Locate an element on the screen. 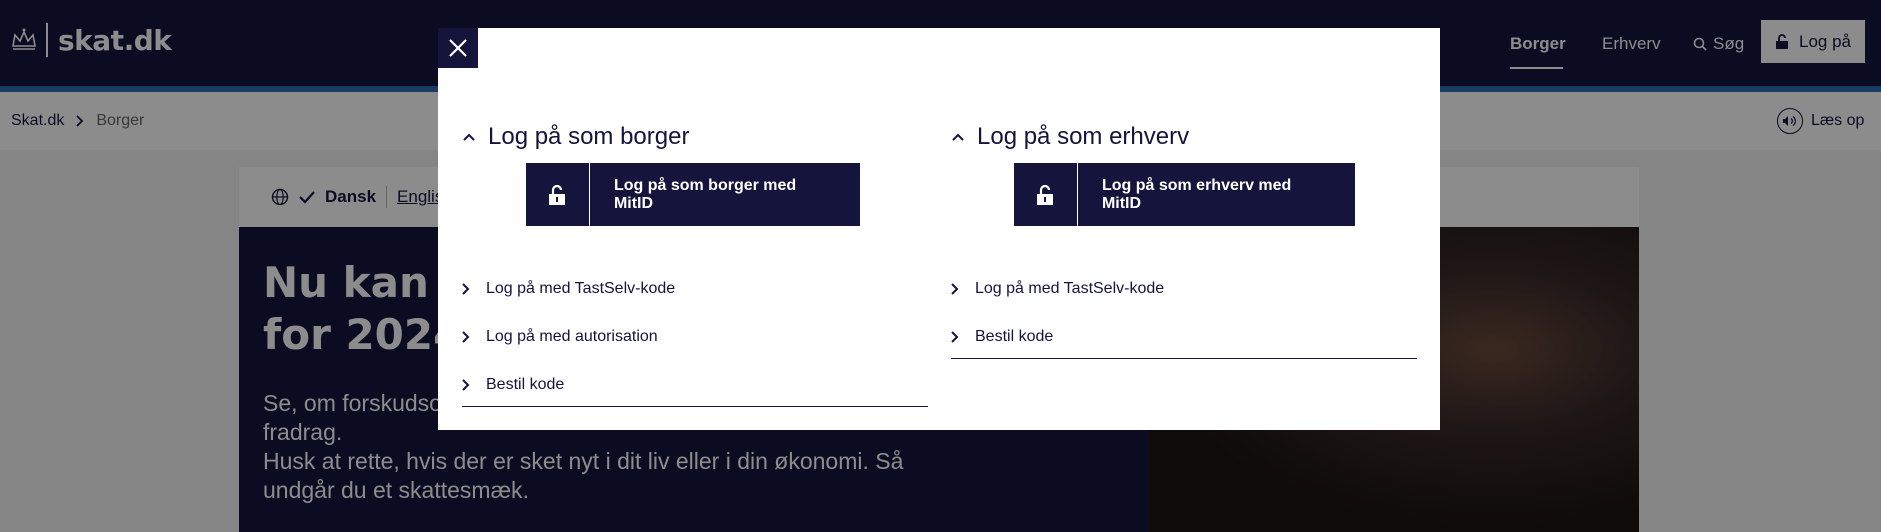 The width and height of the screenshot is (1881, 532). borger-heading: Log på som borger is located at coordinates (575, 137).